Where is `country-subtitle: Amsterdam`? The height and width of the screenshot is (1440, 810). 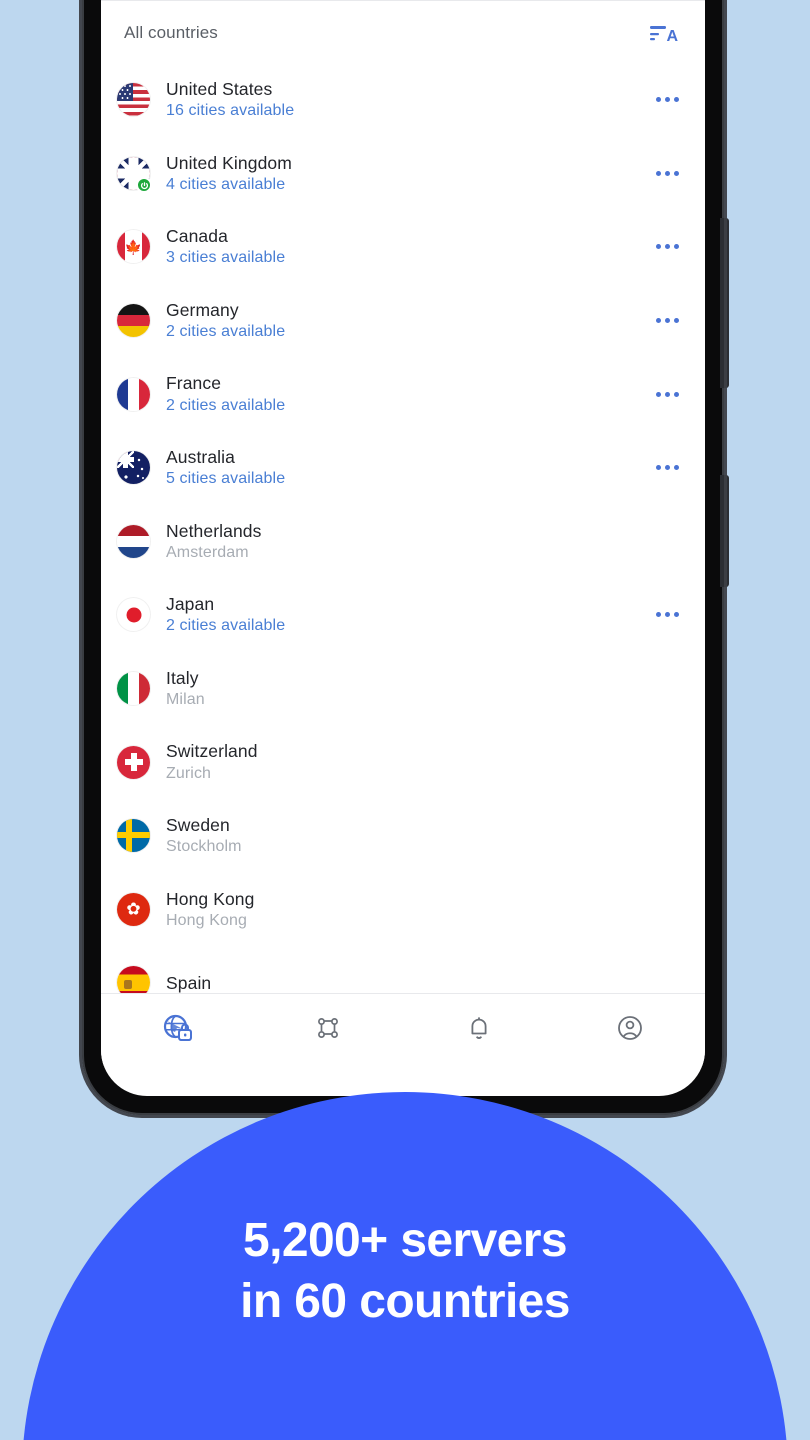 country-subtitle: Amsterdam is located at coordinates (207, 552).